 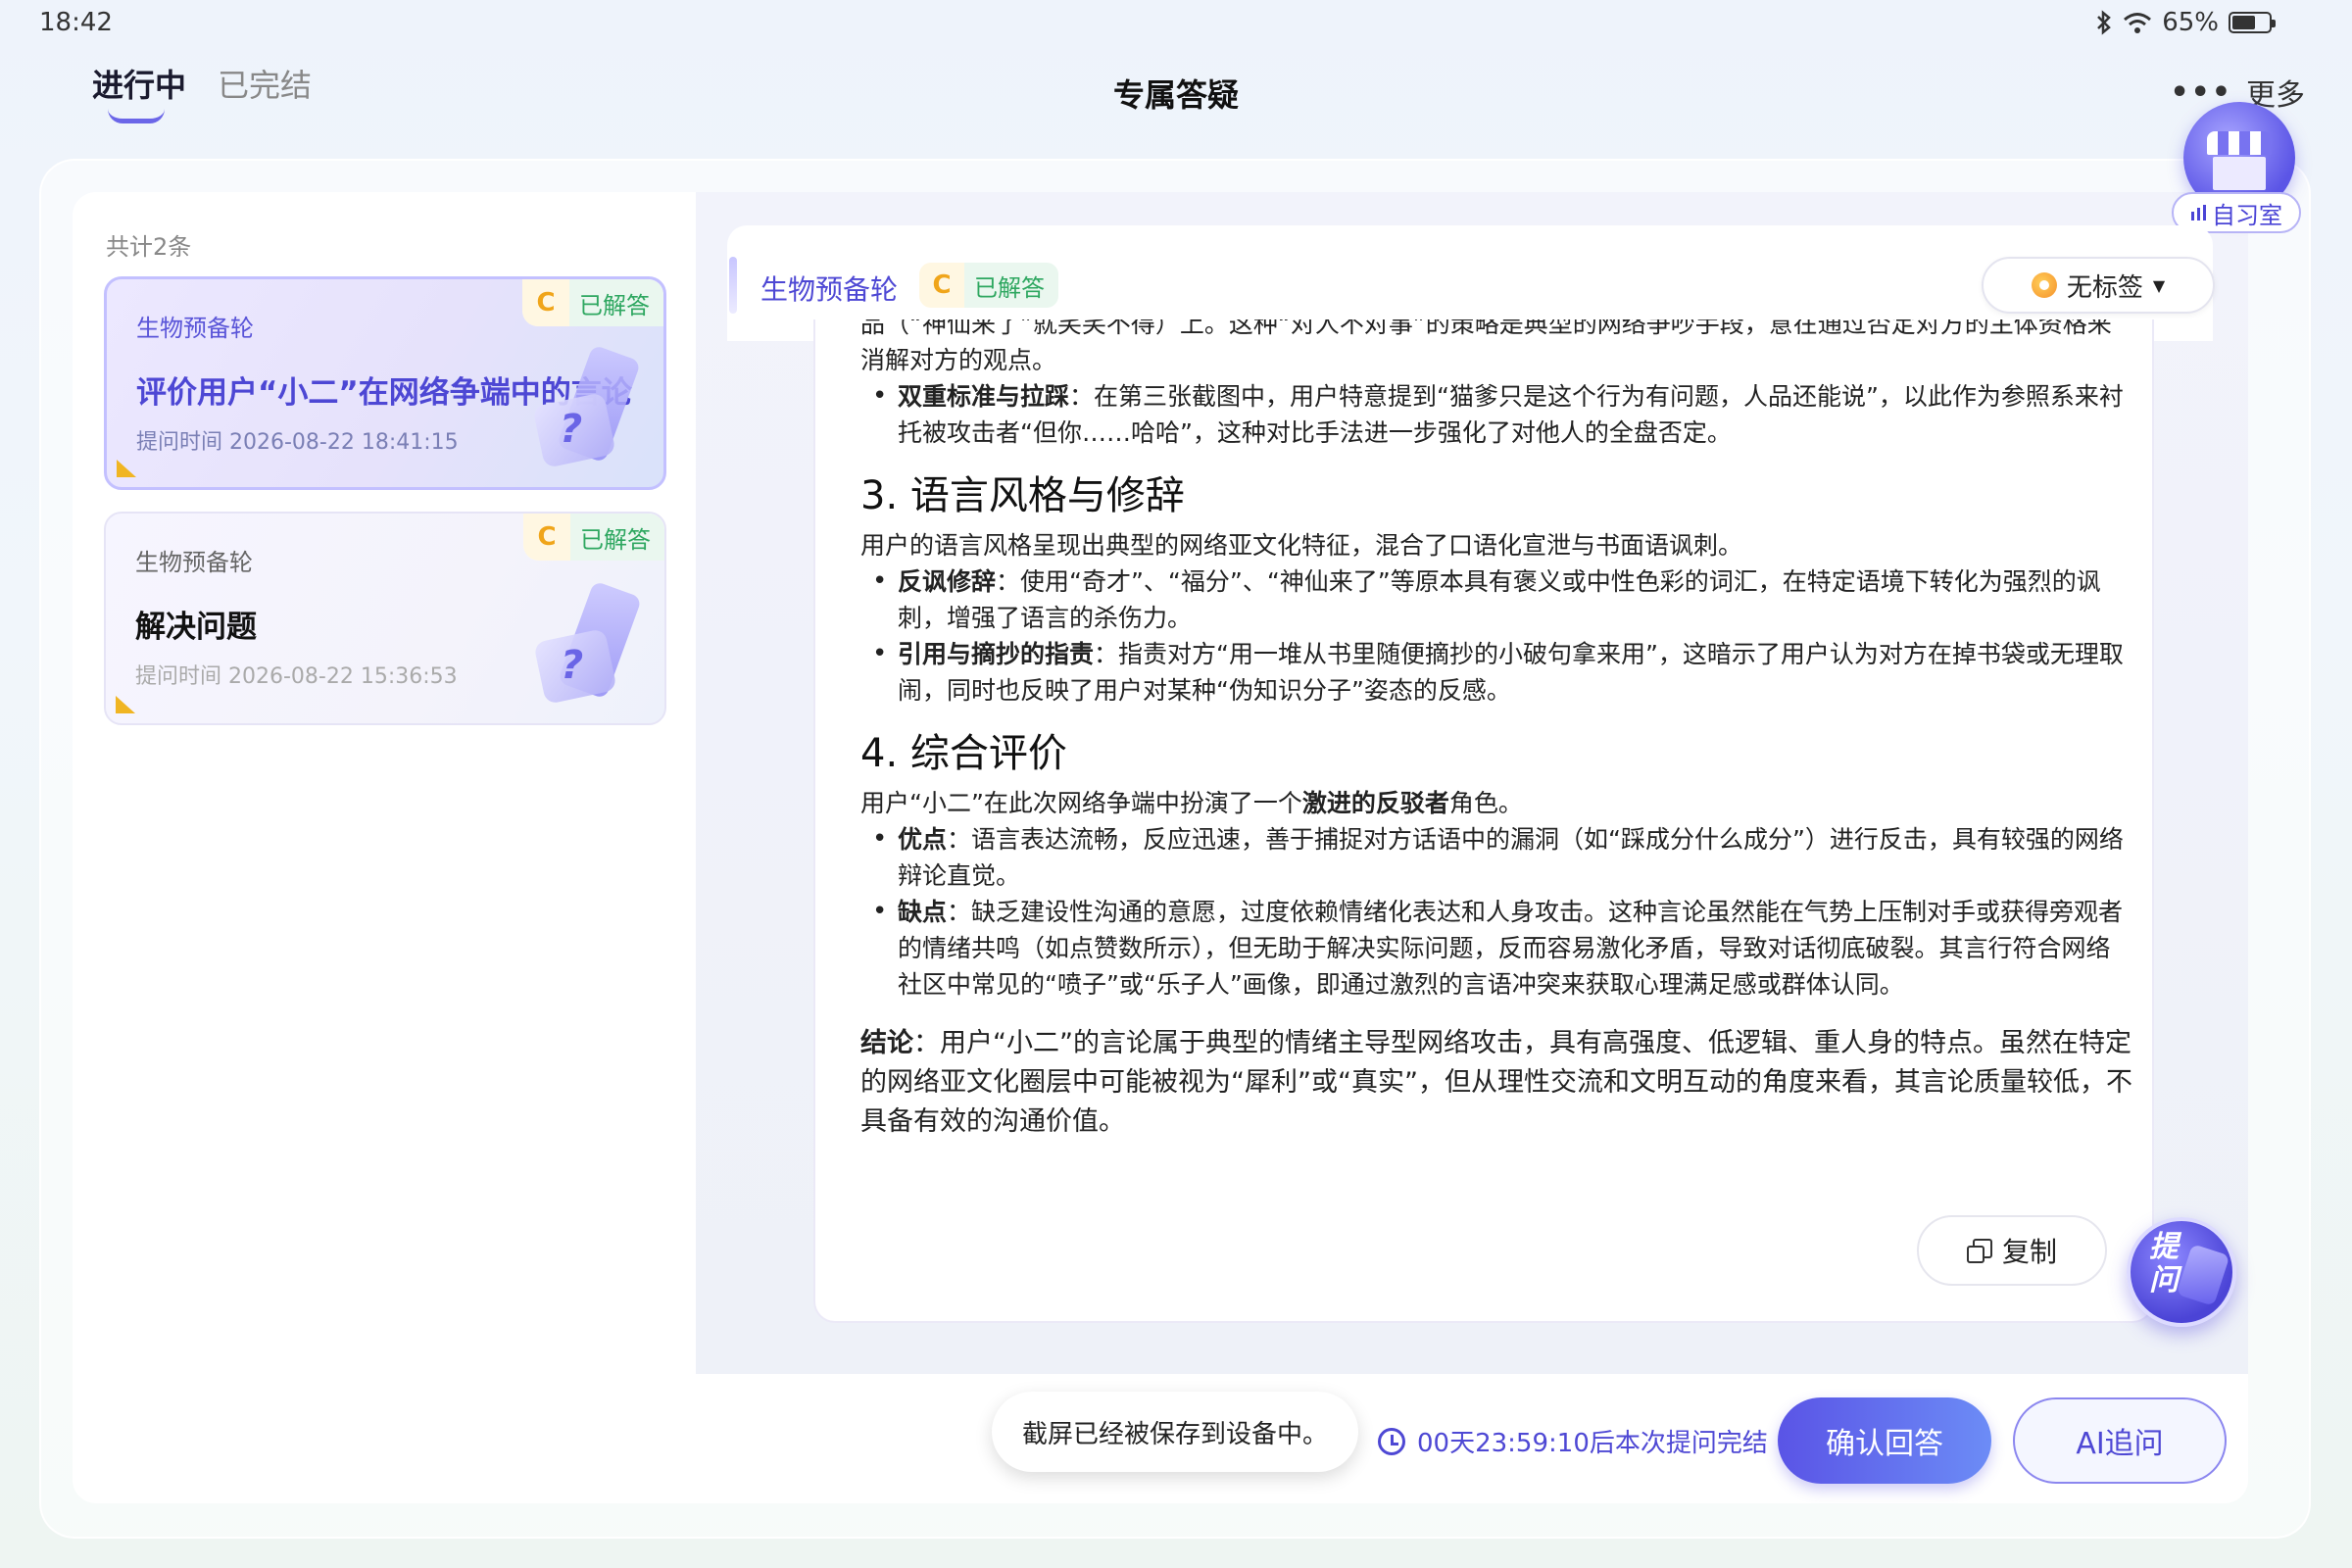 I want to click on status-icons: 65%, so click(x=2185, y=22).